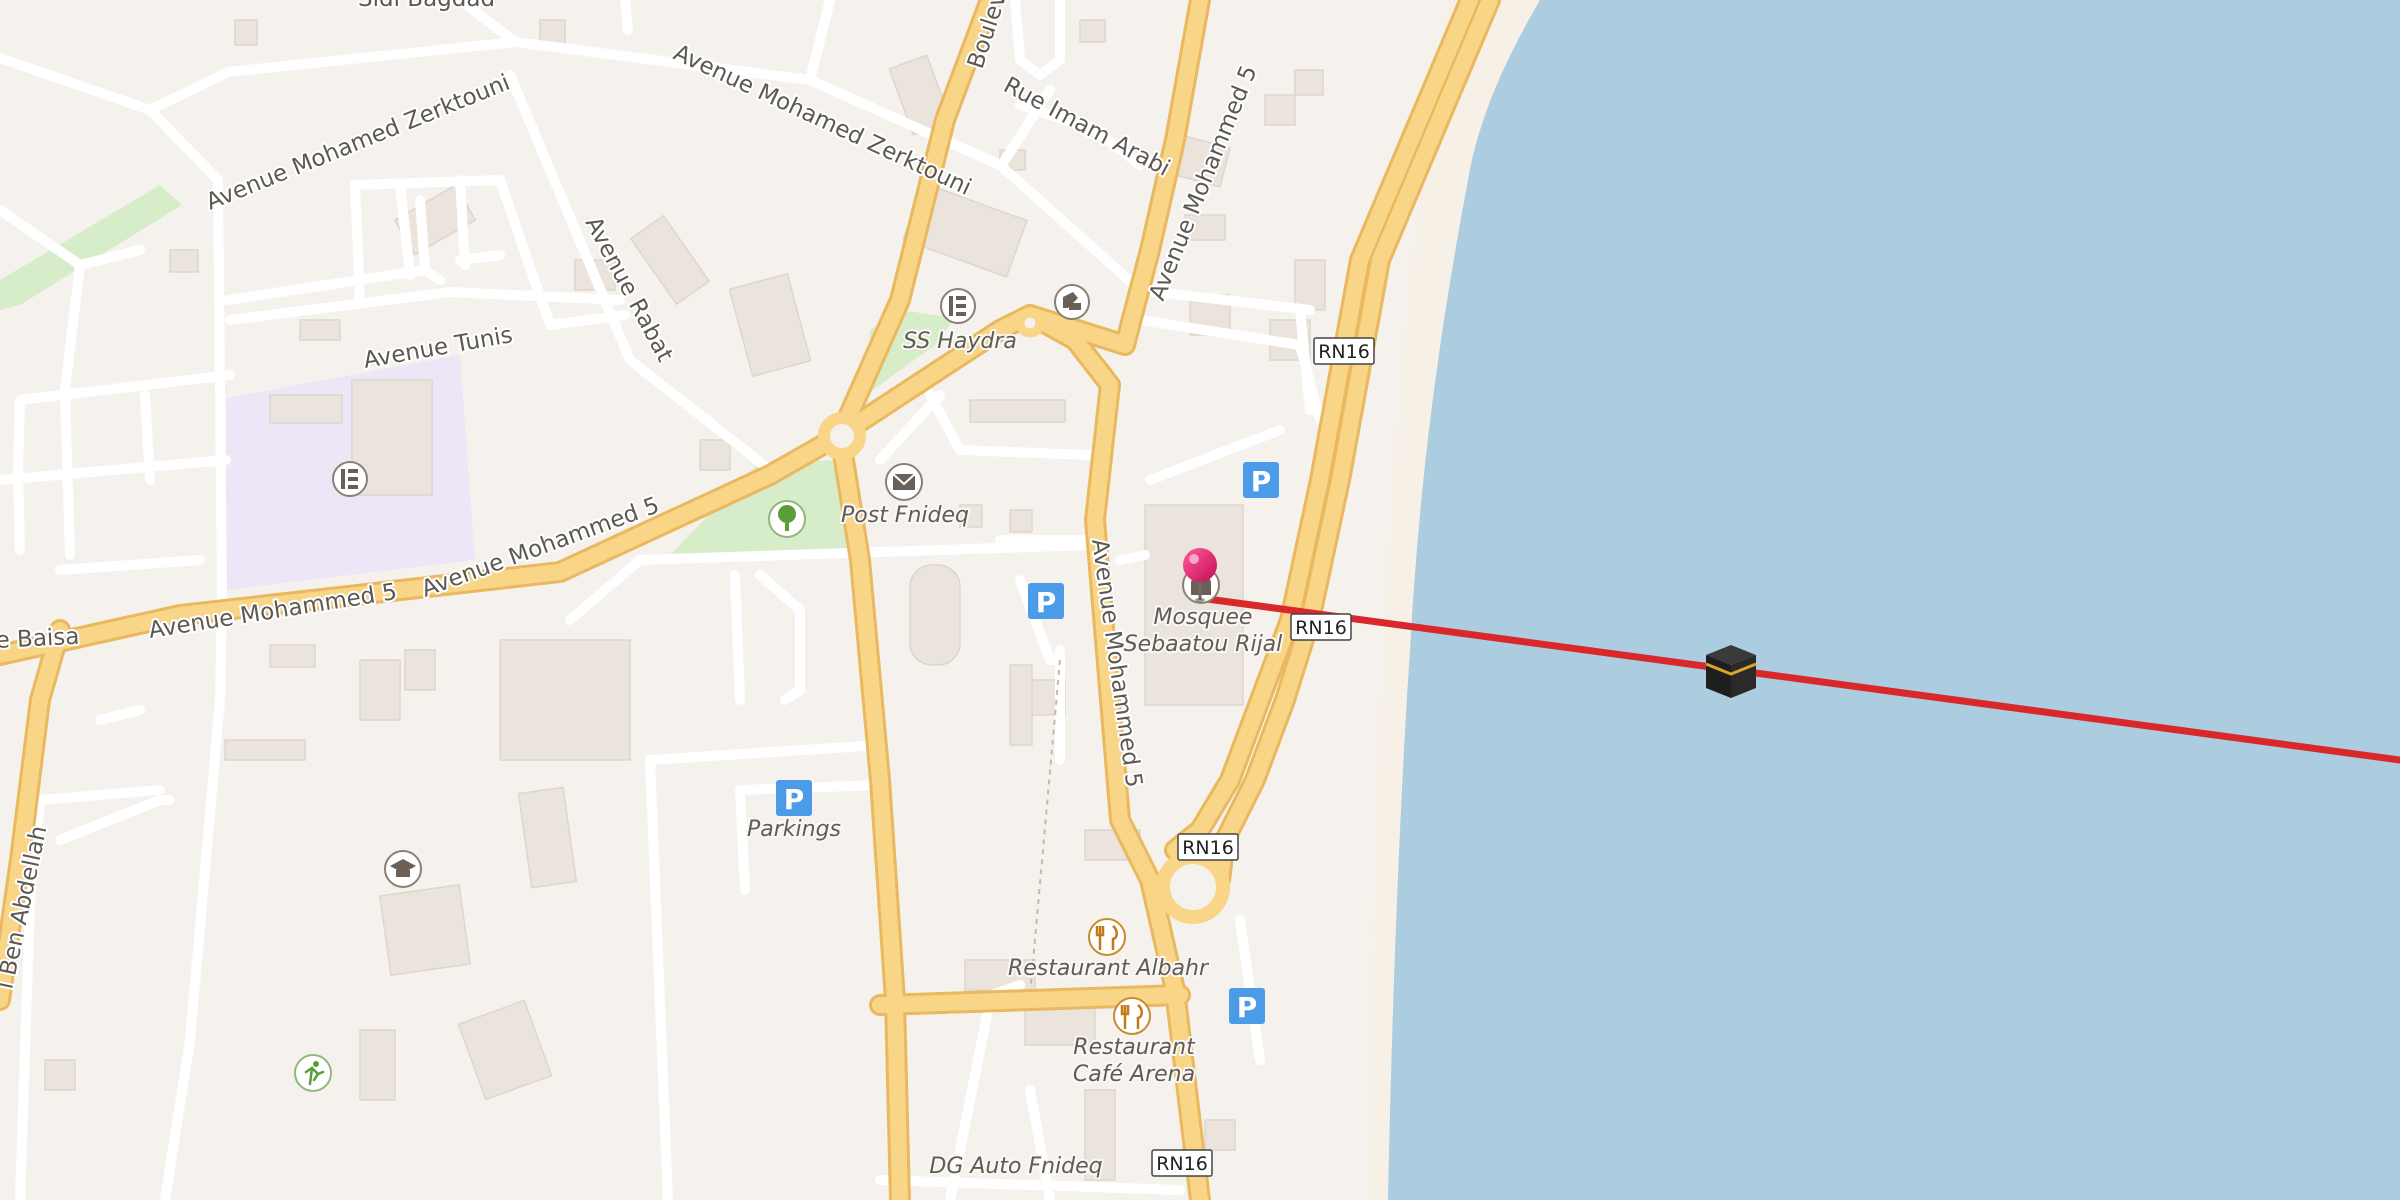 The image size is (2400, 1200). What do you see at coordinates (1203, 644) in the screenshot?
I see `poi-label-sebaatou-rijal: Sebaatou Rijal` at bounding box center [1203, 644].